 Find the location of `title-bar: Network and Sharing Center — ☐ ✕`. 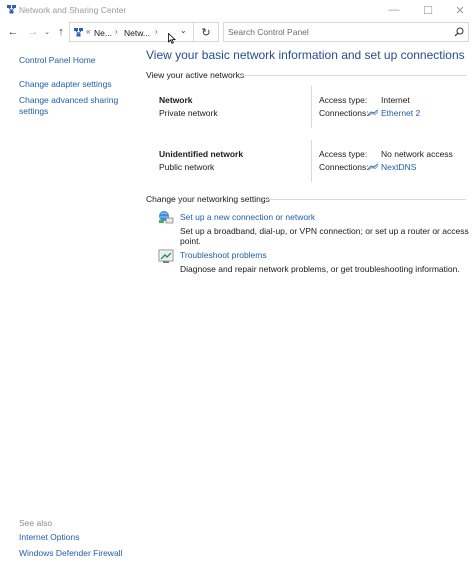

title-bar: Network and Sharing Center — ☐ ✕ is located at coordinates (237, 10).